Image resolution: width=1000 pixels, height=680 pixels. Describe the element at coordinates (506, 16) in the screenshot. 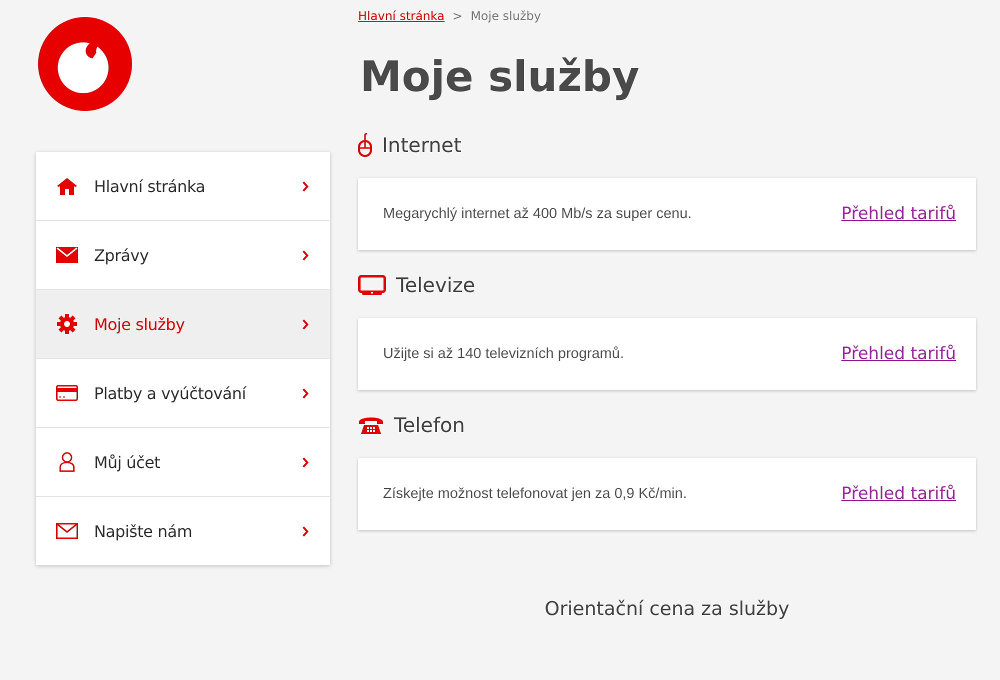

I see `breadcrumb-current: Moje služby` at that location.